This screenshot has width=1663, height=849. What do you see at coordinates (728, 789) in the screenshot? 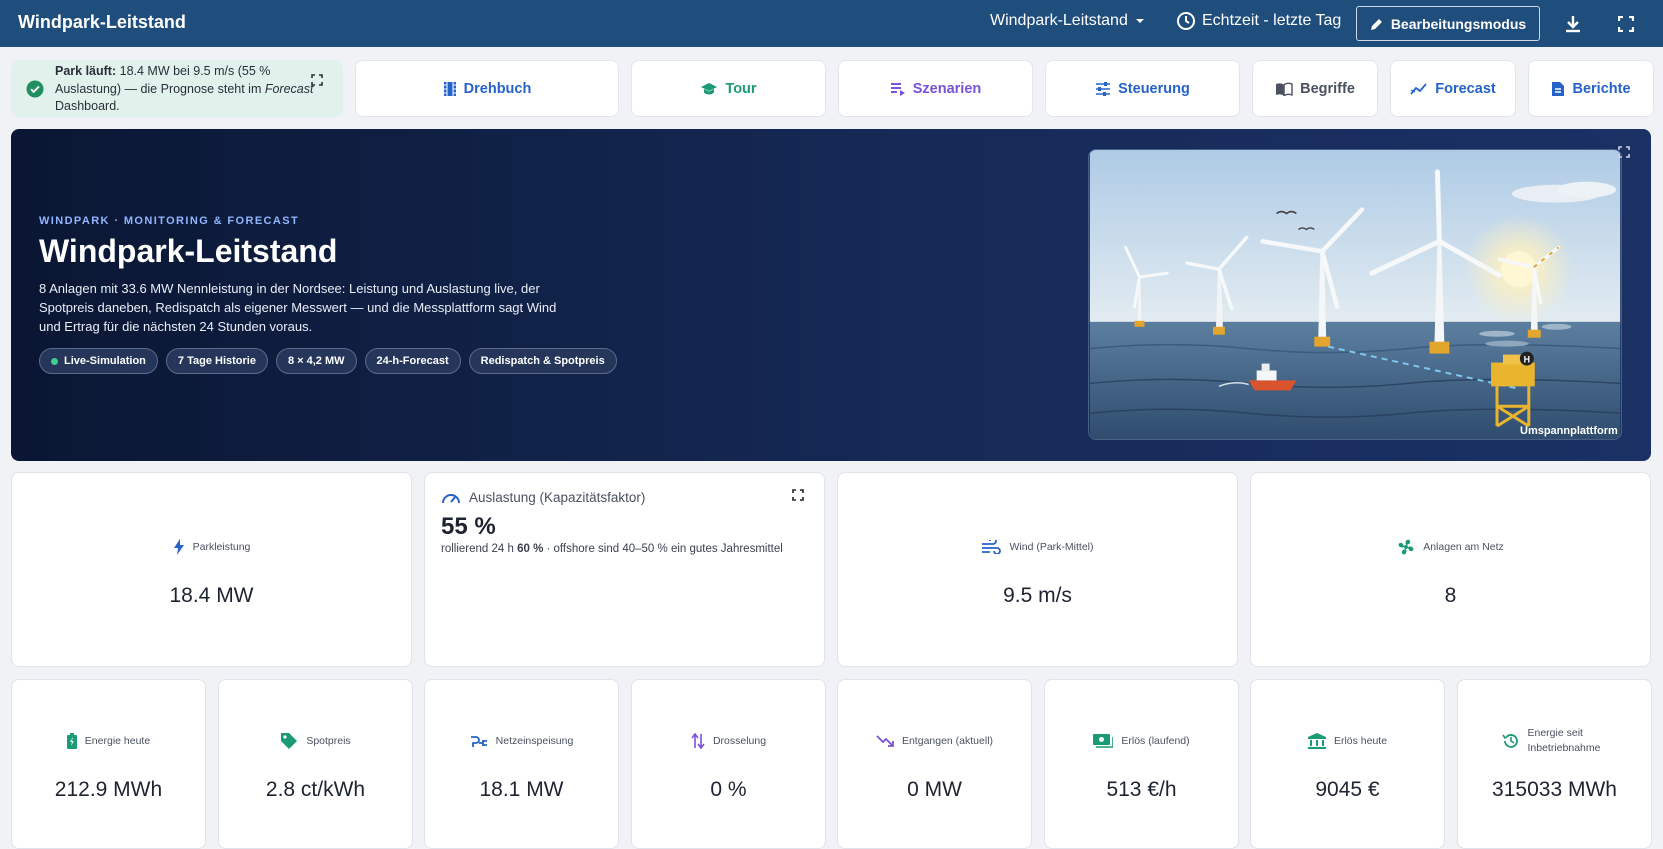
I see `kpi-value: 0 %` at bounding box center [728, 789].